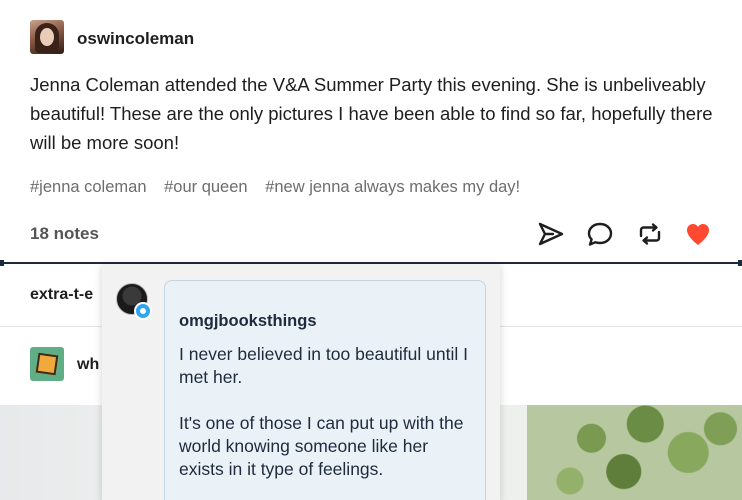 This screenshot has height=500, width=742. What do you see at coordinates (698, 234) in the screenshot?
I see `heart-icon` at bounding box center [698, 234].